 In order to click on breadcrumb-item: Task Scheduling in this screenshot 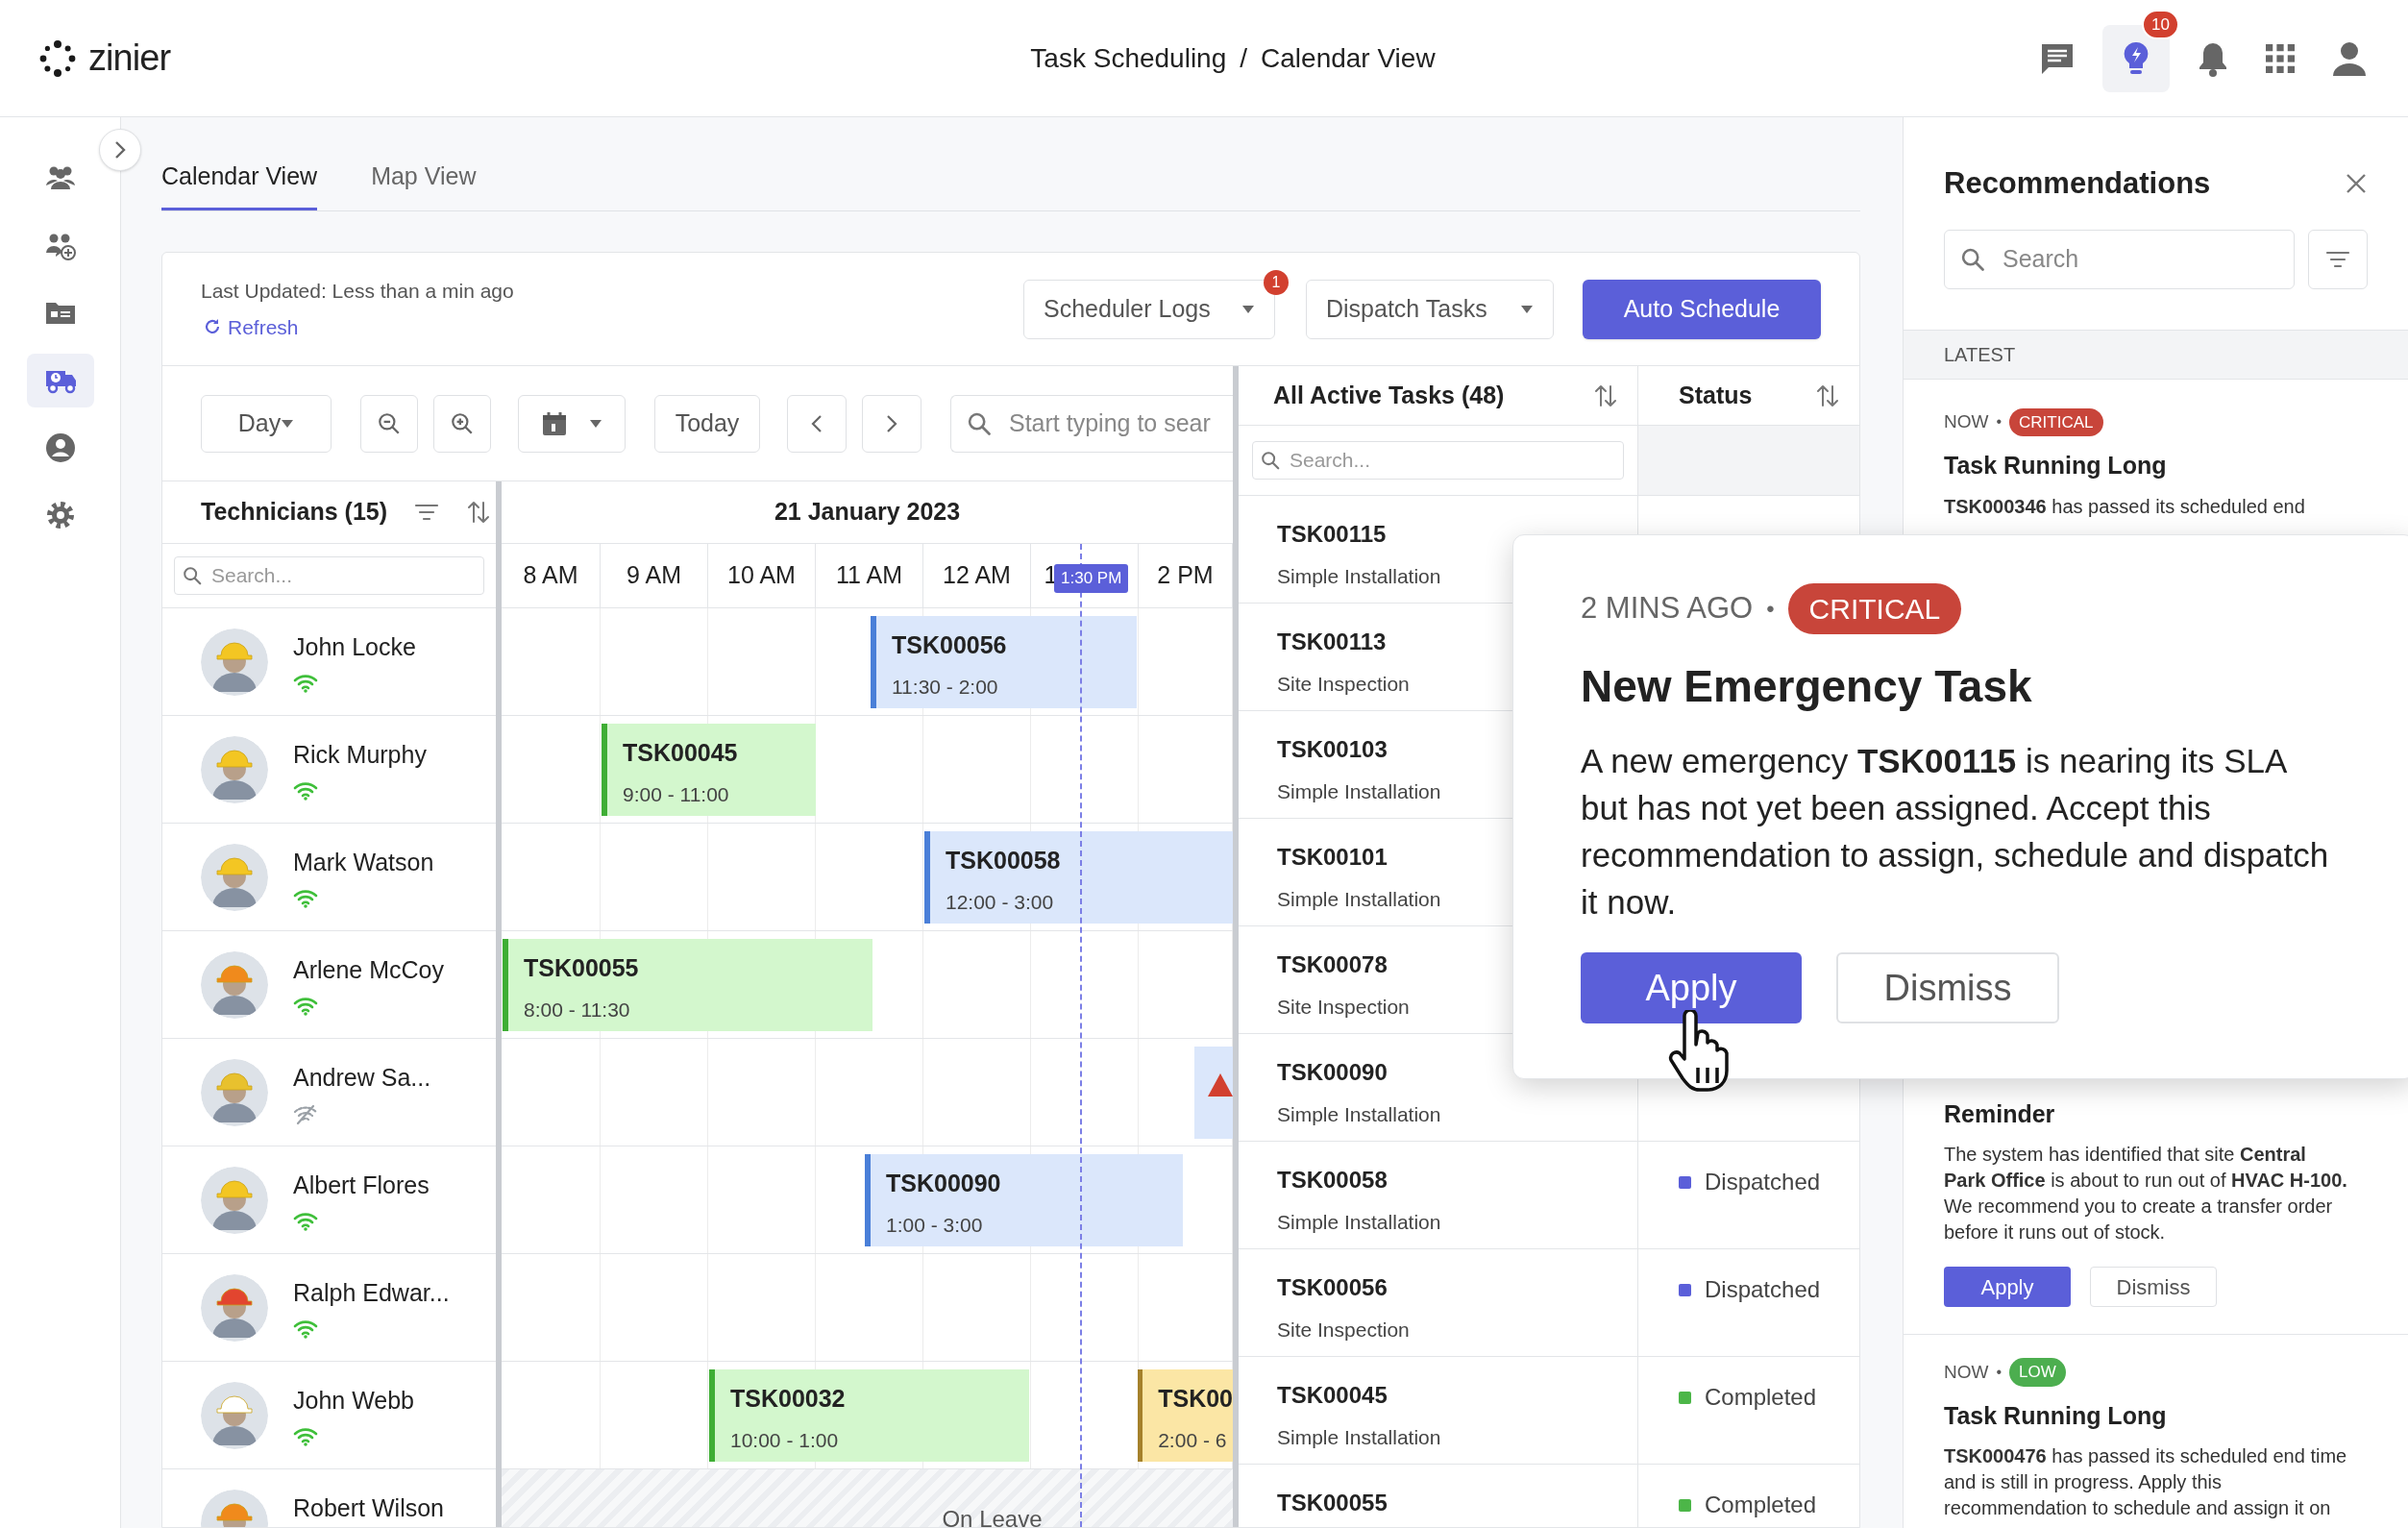, I will do `click(1129, 58)`.